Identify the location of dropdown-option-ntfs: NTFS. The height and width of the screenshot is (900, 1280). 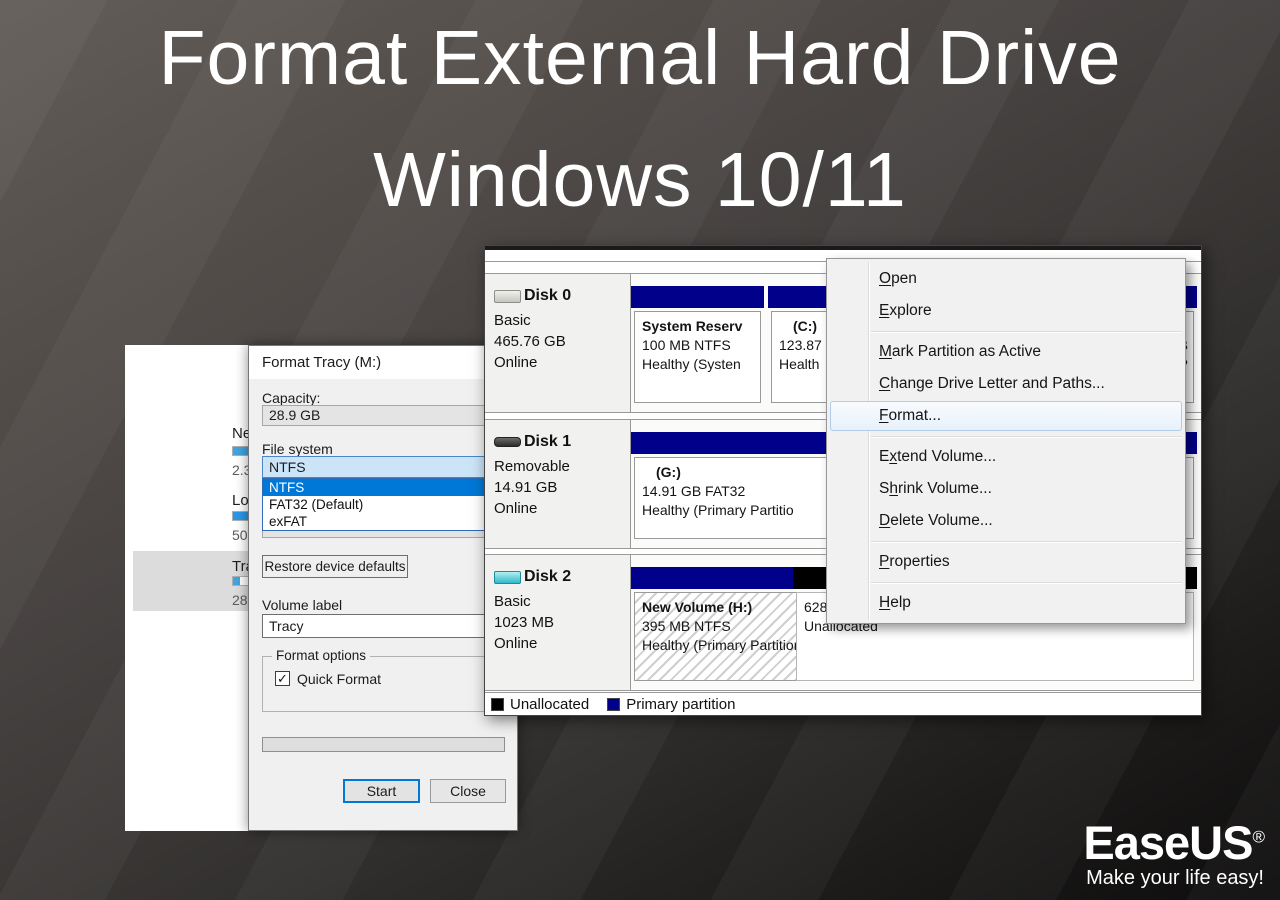
(383, 487).